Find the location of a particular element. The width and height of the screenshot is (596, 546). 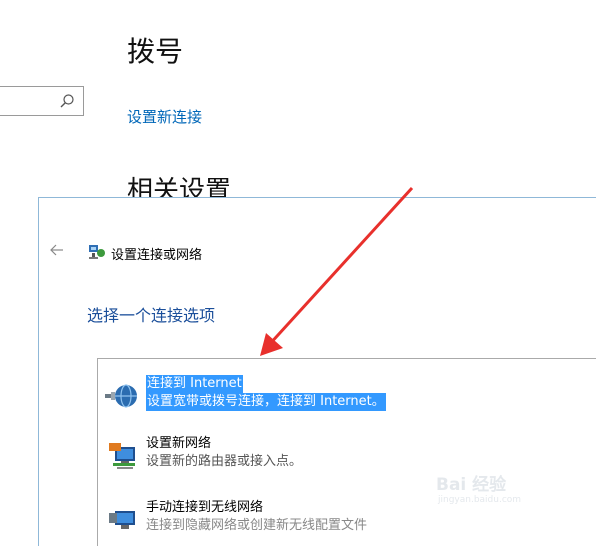

watermark-url: jingyan.baidu.com is located at coordinates (480, 500).